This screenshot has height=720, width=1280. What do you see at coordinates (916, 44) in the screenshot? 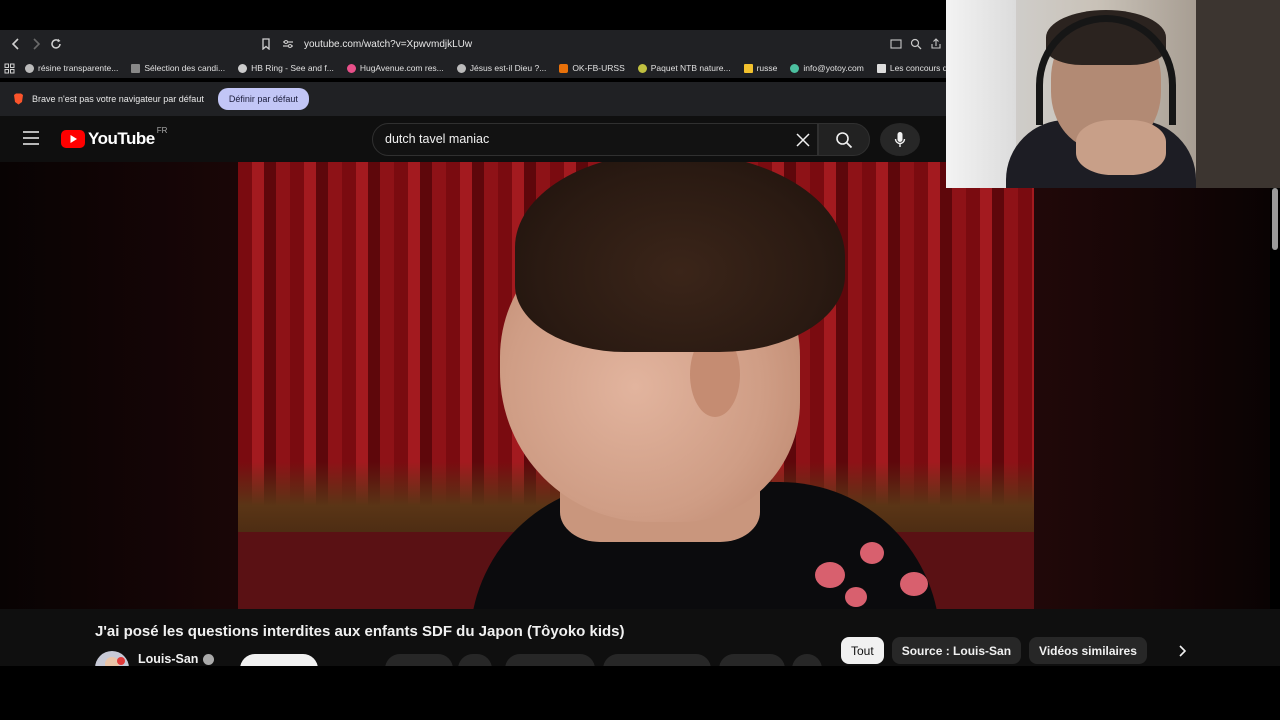
I see `zoom-icon` at bounding box center [916, 44].